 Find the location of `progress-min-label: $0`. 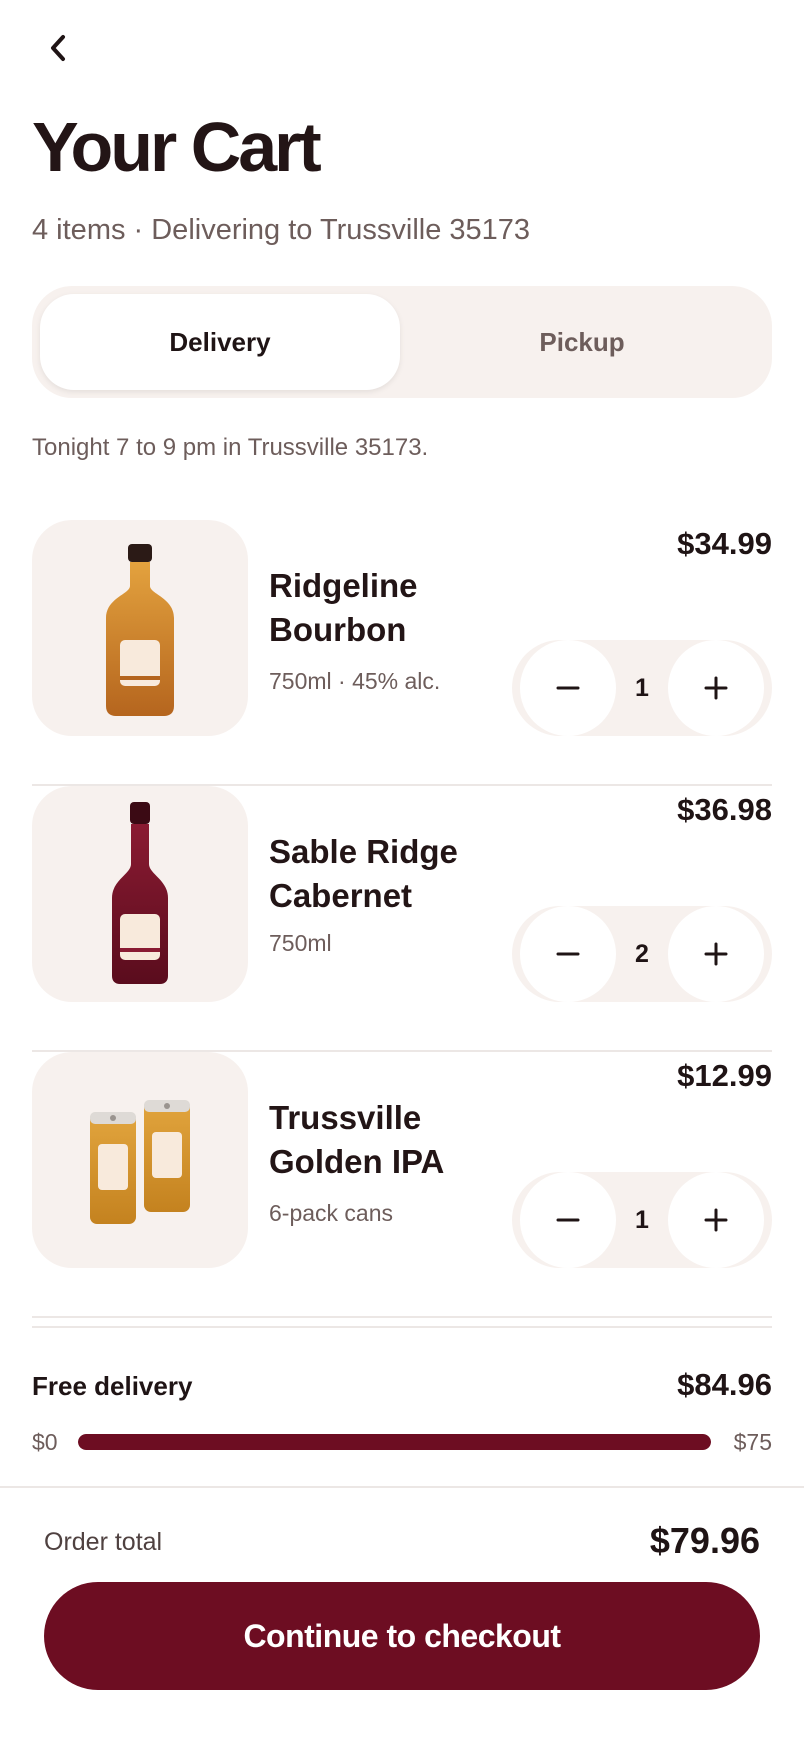

progress-min-label: $0 is located at coordinates (45, 1442).